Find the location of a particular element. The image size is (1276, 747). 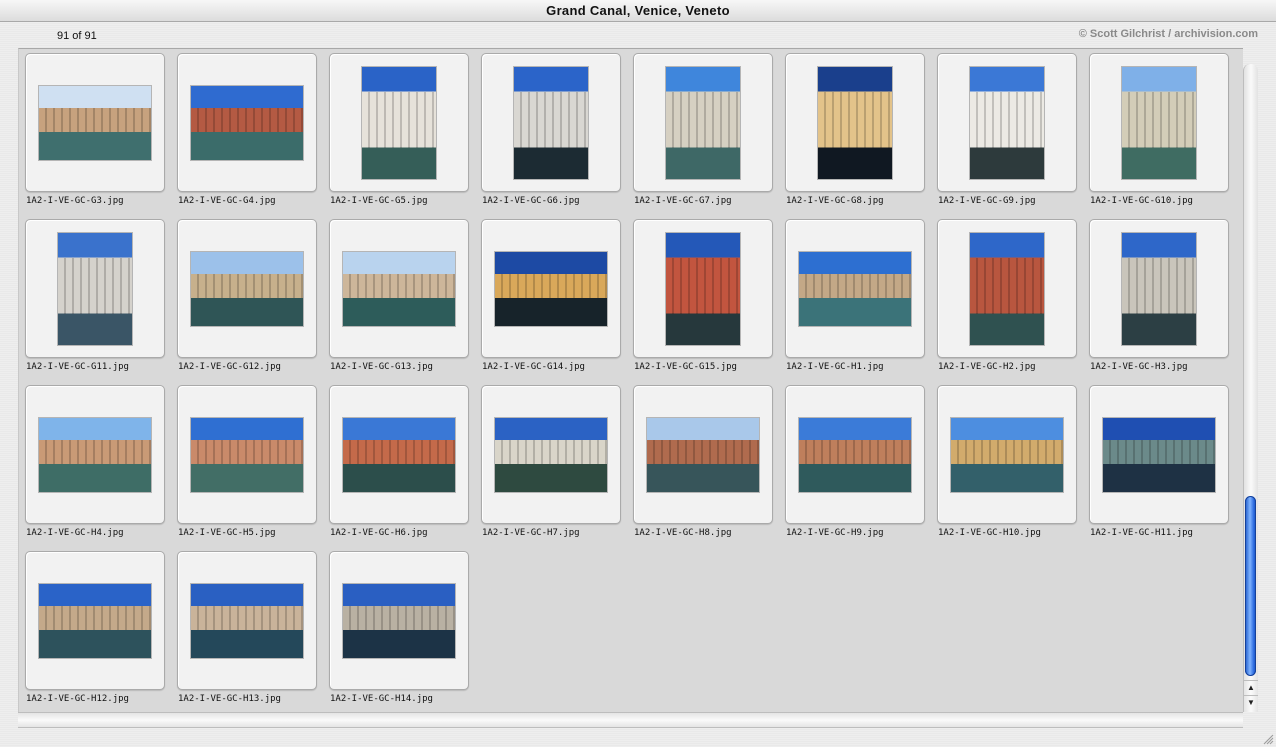

thumbnail-caption: 1A2-I-VE-GC-G11.jpg is located at coordinates (77, 367).